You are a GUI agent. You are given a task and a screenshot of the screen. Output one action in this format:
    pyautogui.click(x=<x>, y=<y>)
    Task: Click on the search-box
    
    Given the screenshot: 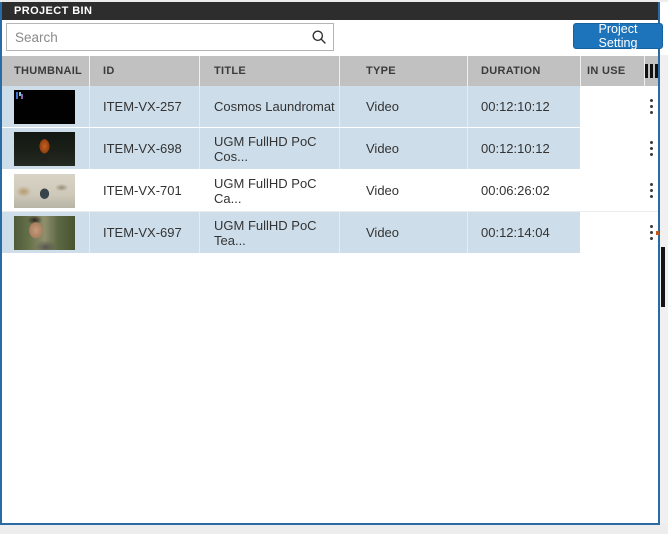 What is the action you would take?
    pyautogui.click(x=170, y=37)
    